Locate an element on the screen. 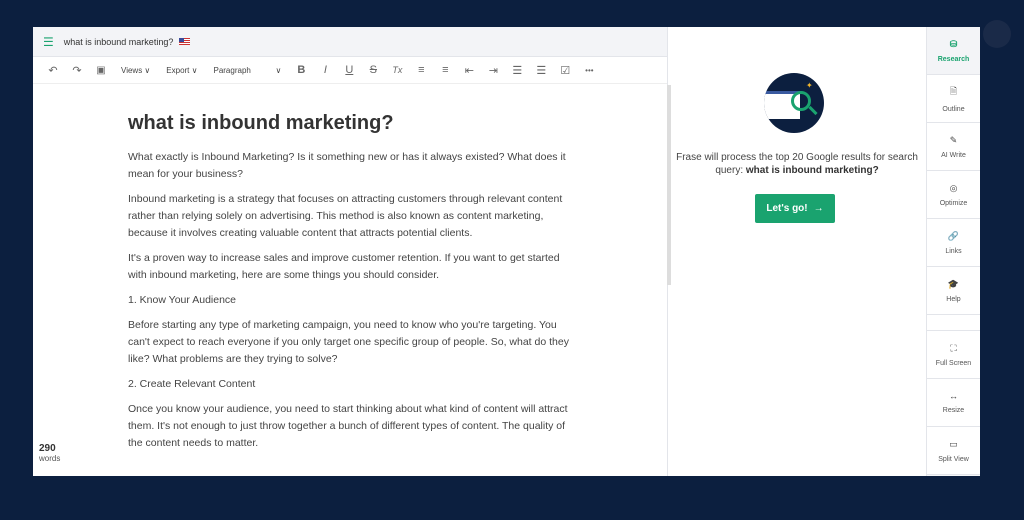  sidebar-item-optimize: ◎ Optimize is located at coordinates (953, 195).